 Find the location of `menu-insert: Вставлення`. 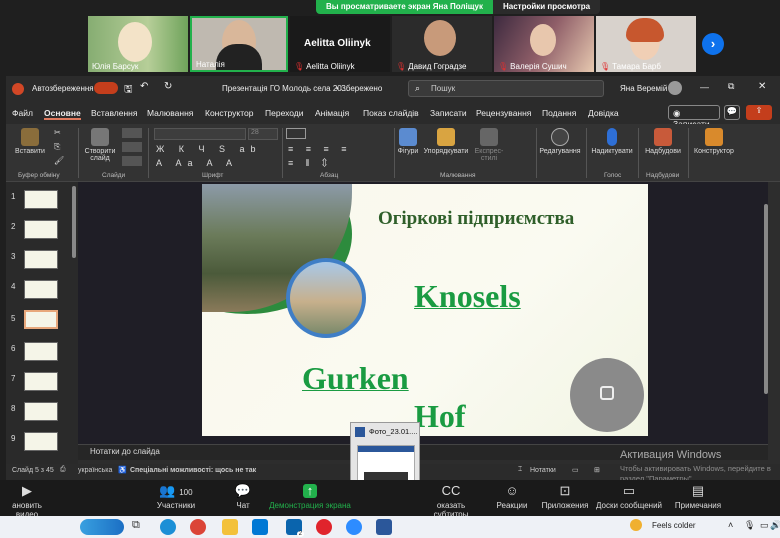

menu-insert: Вставлення is located at coordinates (114, 113).